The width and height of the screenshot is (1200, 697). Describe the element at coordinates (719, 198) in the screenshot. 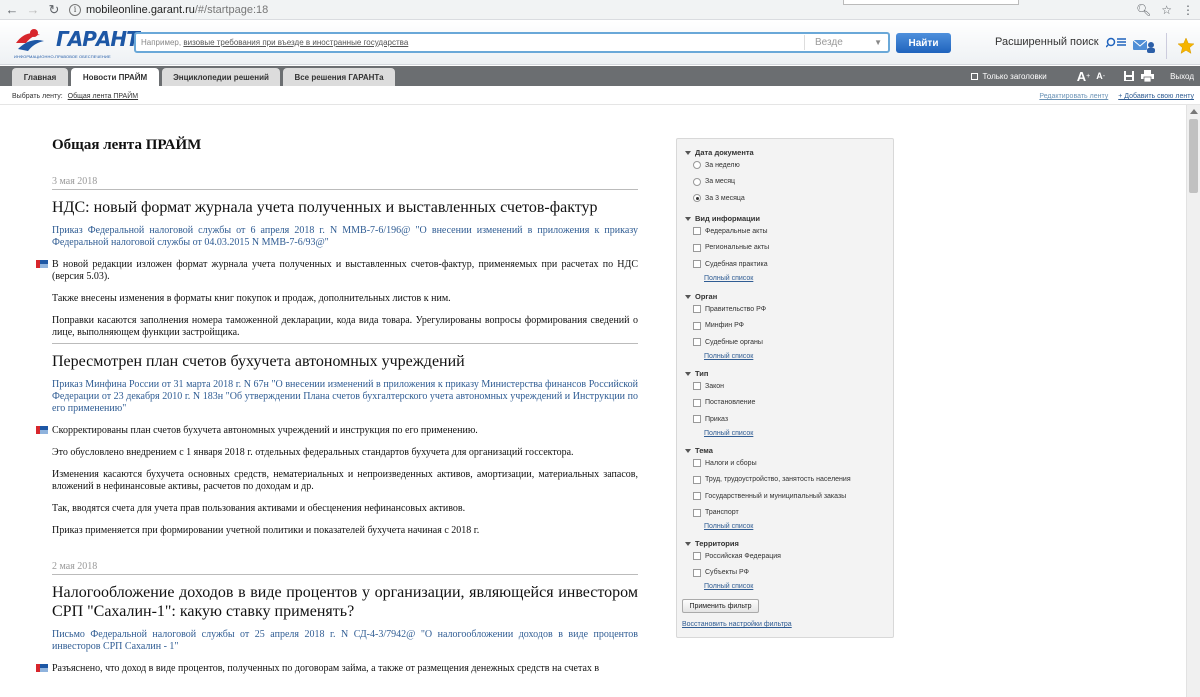

I see `filter-option-3months: За 3 месяца` at that location.